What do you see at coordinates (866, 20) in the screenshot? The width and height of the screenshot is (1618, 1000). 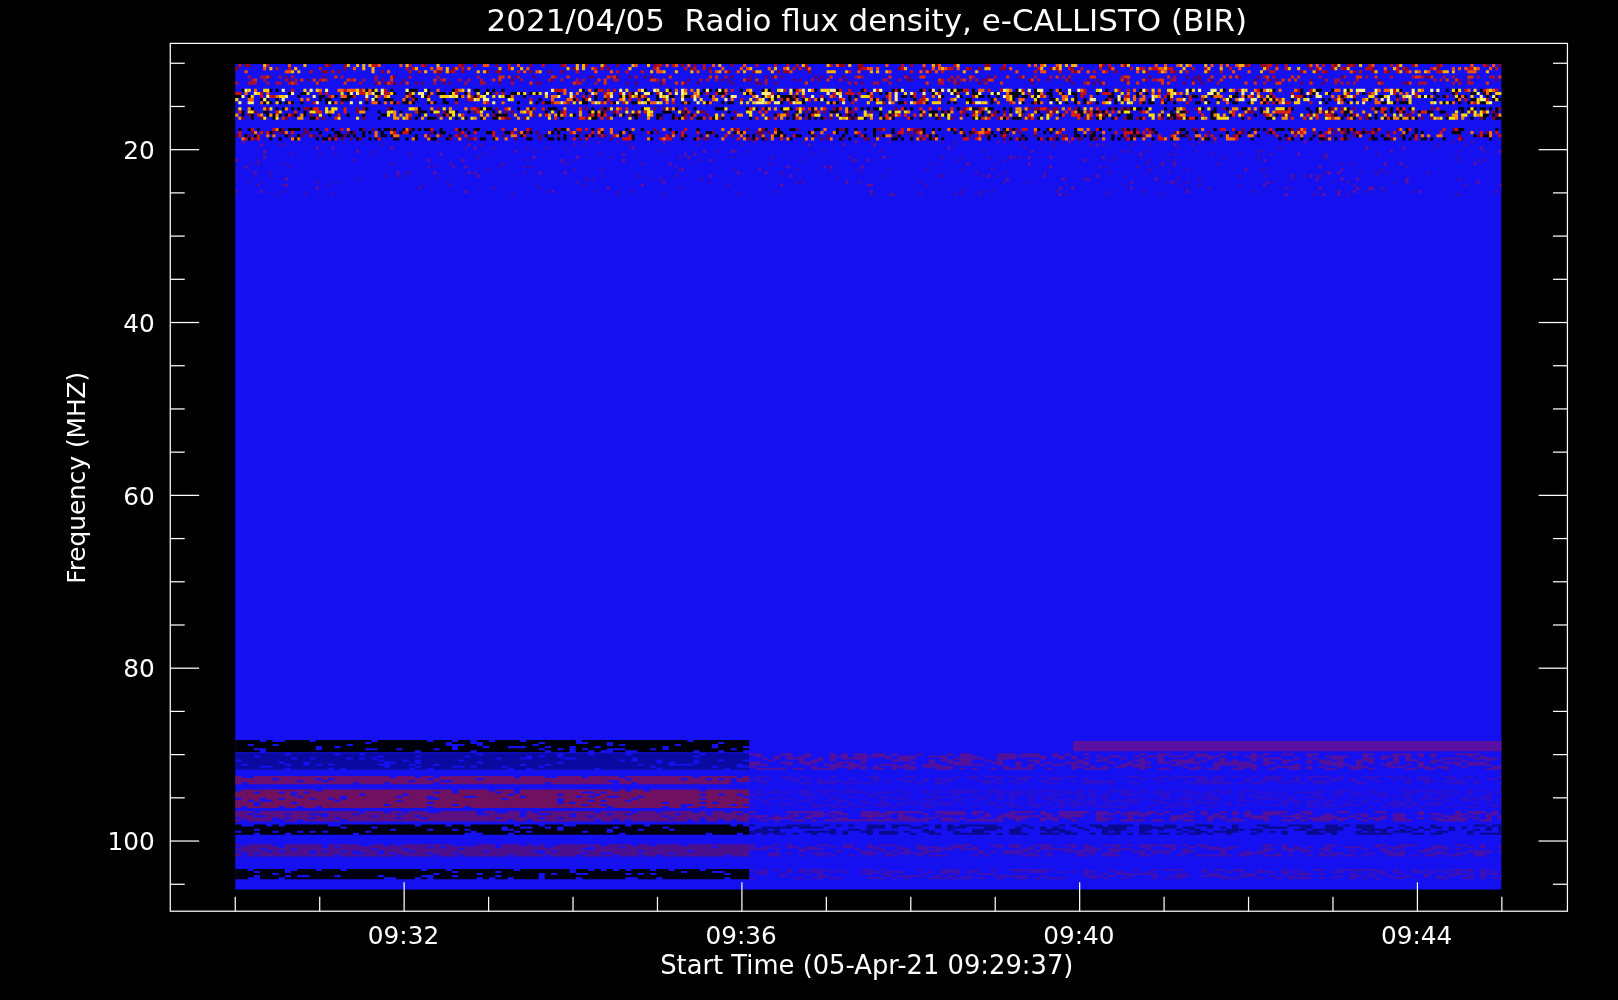 I see `chart-title: 2021/04/05 Radio flux density, e-CALLISTO (BIR)` at bounding box center [866, 20].